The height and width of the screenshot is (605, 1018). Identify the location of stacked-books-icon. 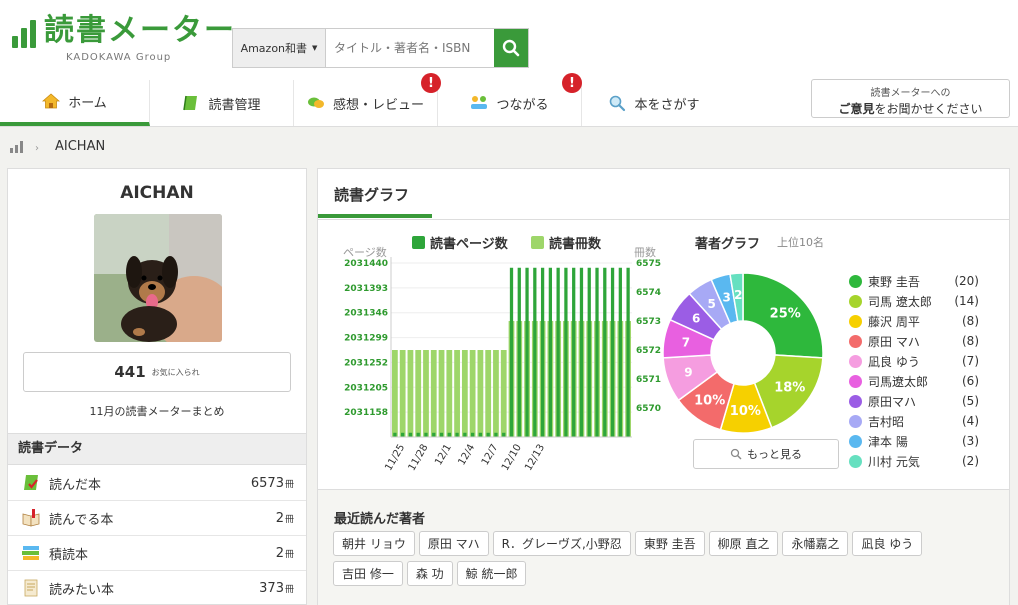
(30, 553).